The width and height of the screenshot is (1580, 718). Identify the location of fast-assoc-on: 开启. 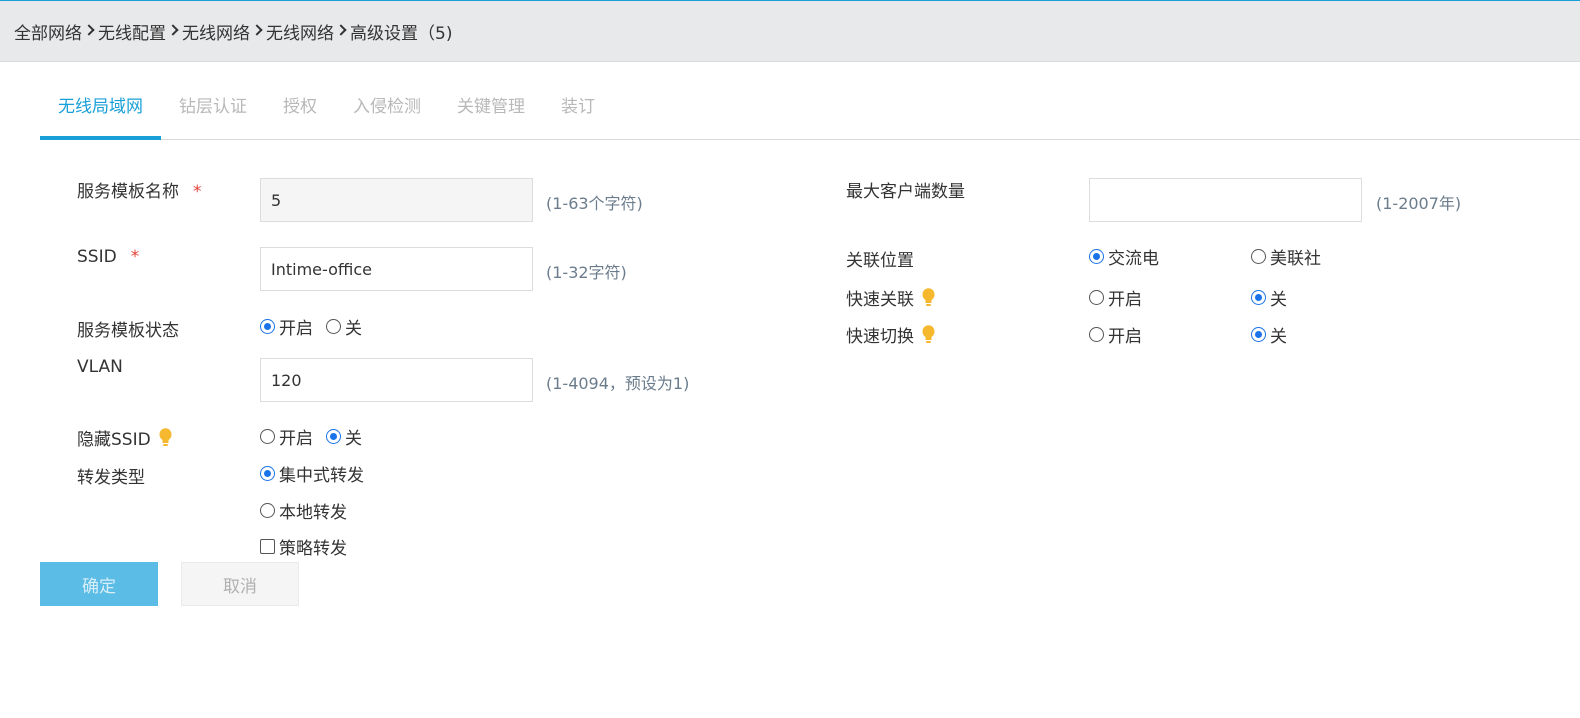
(1115, 297).